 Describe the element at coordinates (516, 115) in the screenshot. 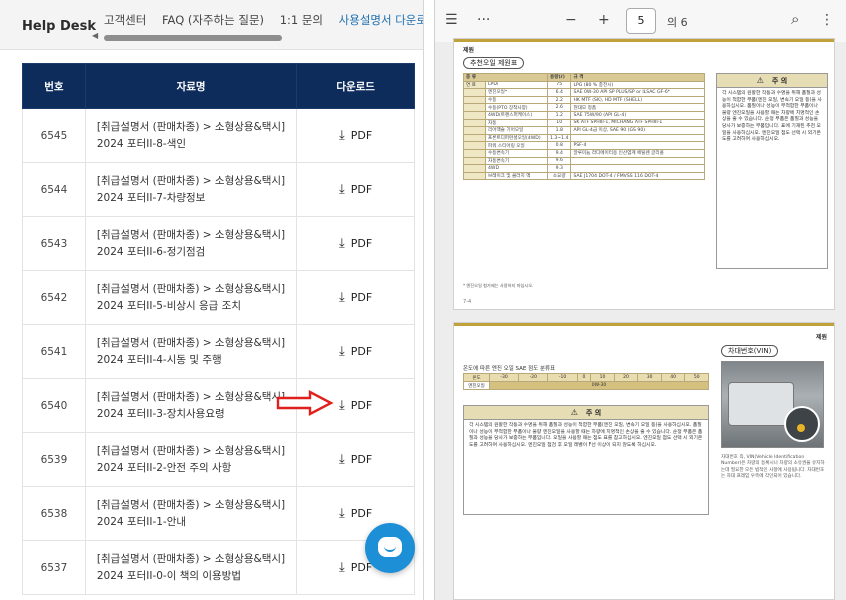

I see `fluids-item: 4WD(트랜스퍼케이스)` at that location.